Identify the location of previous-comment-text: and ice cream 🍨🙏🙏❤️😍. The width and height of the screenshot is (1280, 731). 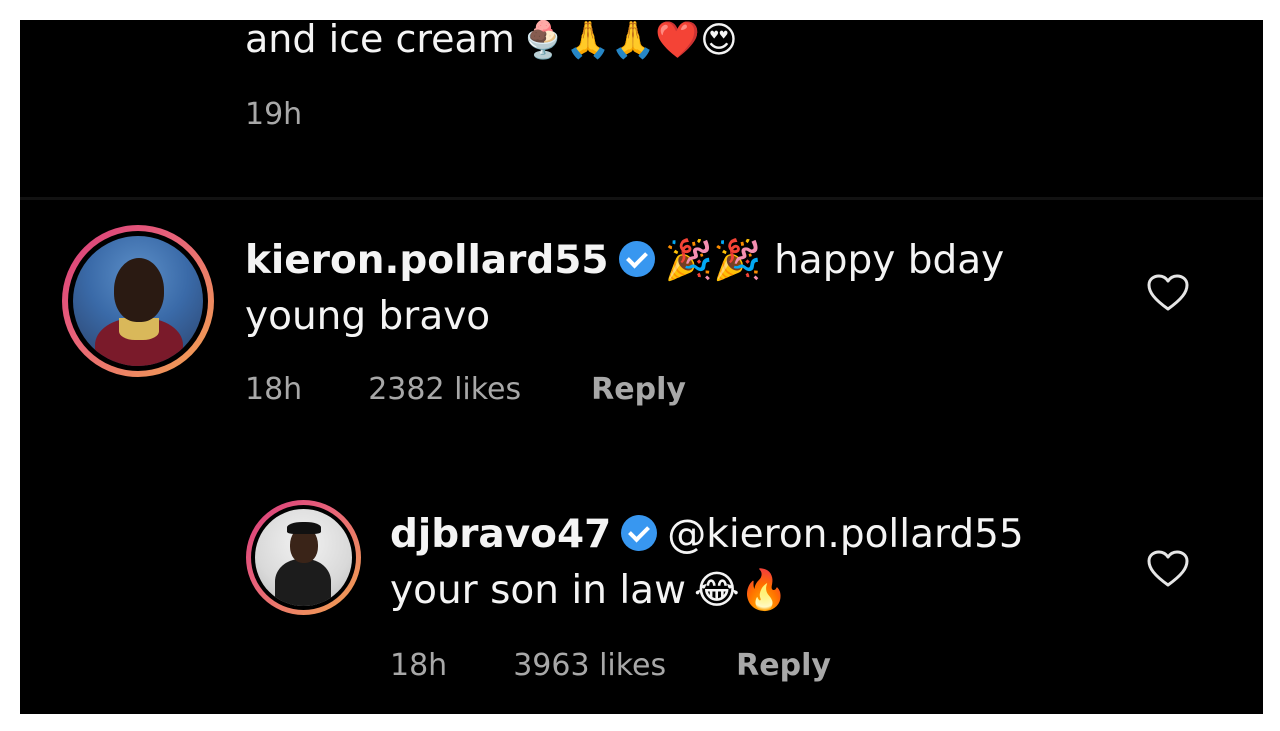
(491, 42).